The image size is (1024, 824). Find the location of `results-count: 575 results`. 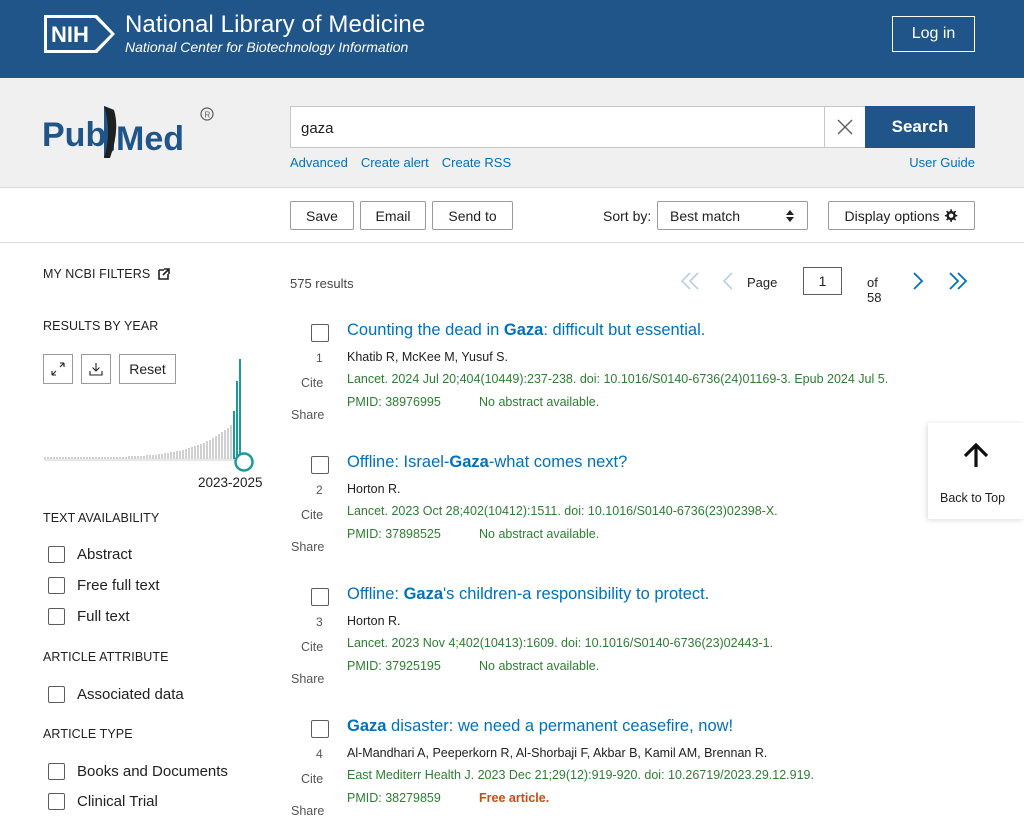

results-count: 575 results is located at coordinates (322, 283).